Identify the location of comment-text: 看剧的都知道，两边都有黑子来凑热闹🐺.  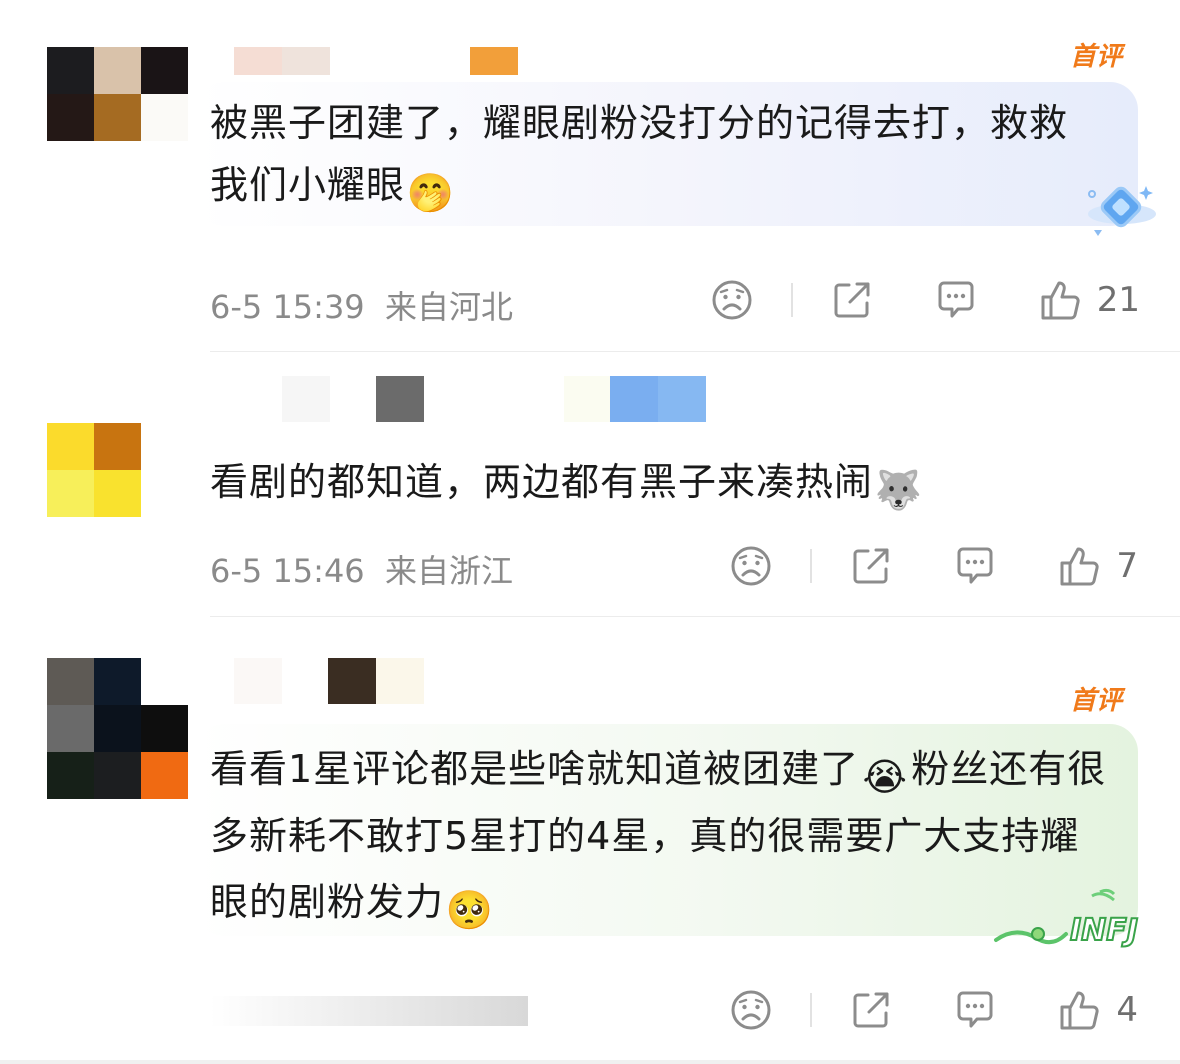
(665, 483).